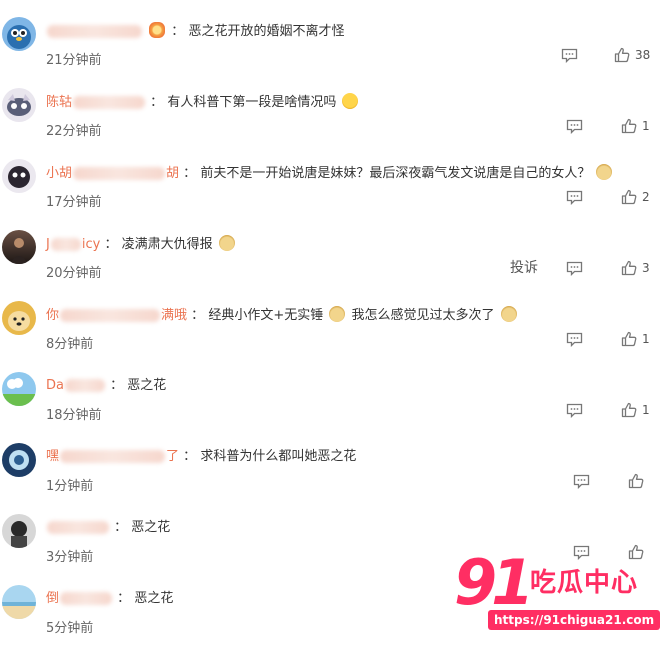 This screenshot has height=653, width=662. Describe the element at coordinates (278, 456) in the screenshot. I see `comment-text: 求科普为什么都叫她恶之花` at that location.